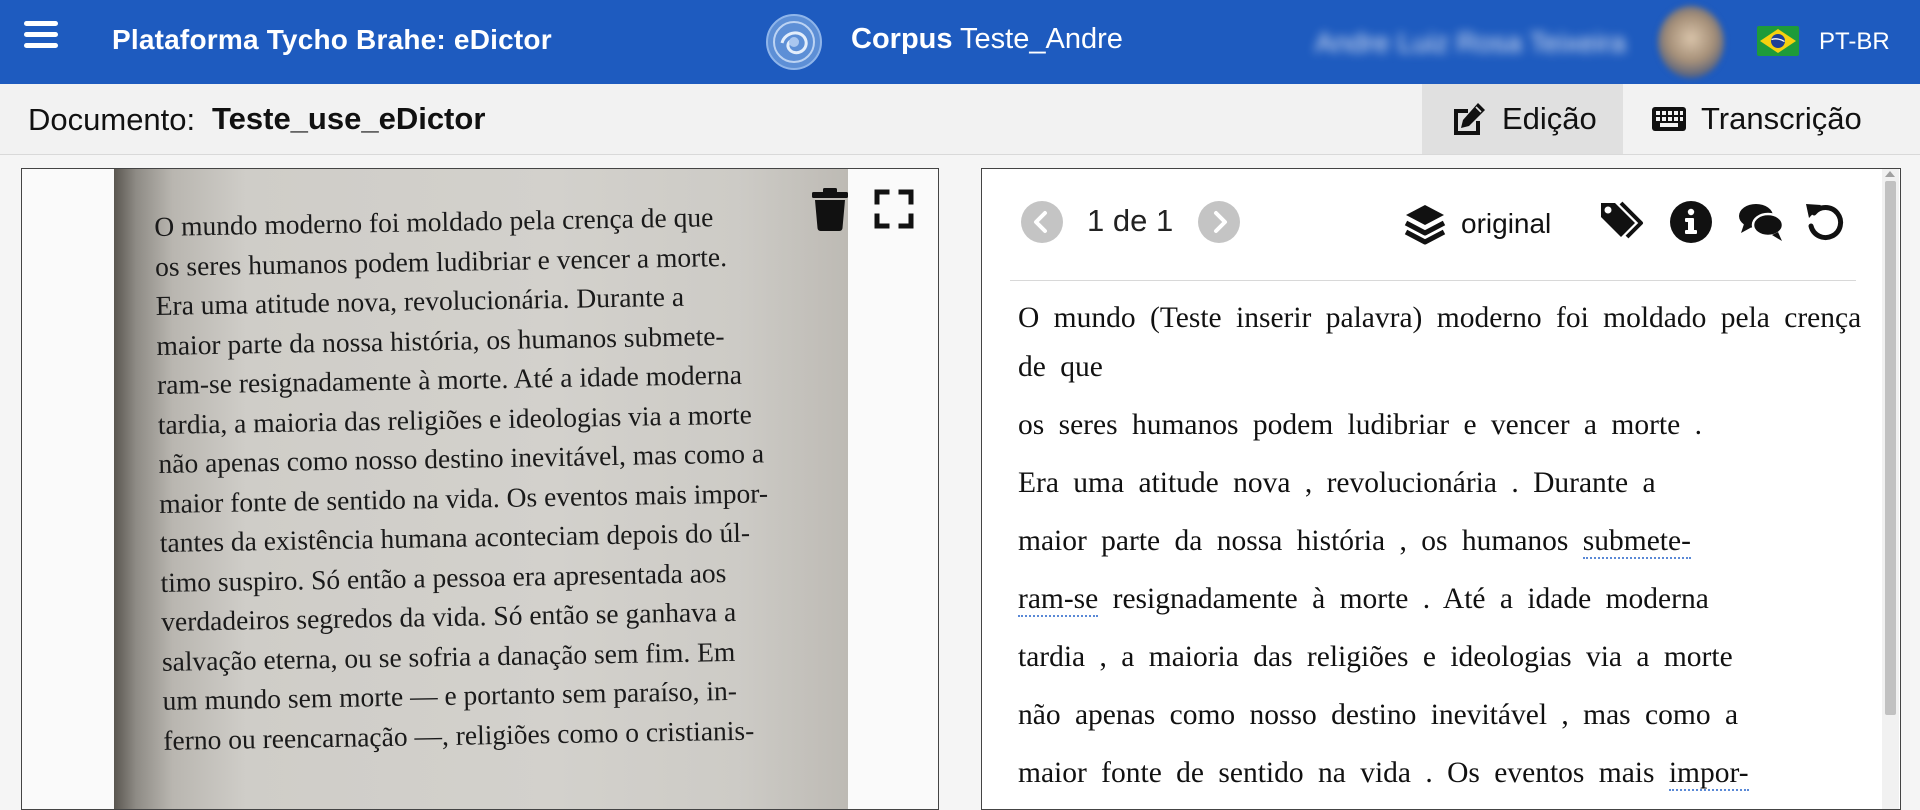 The height and width of the screenshot is (810, 1920). What do you see at coordinates (1781, 118) in the screenshot?
I see `tab-transcricao-label: Transcrição` at bounding box center [1781, 118].